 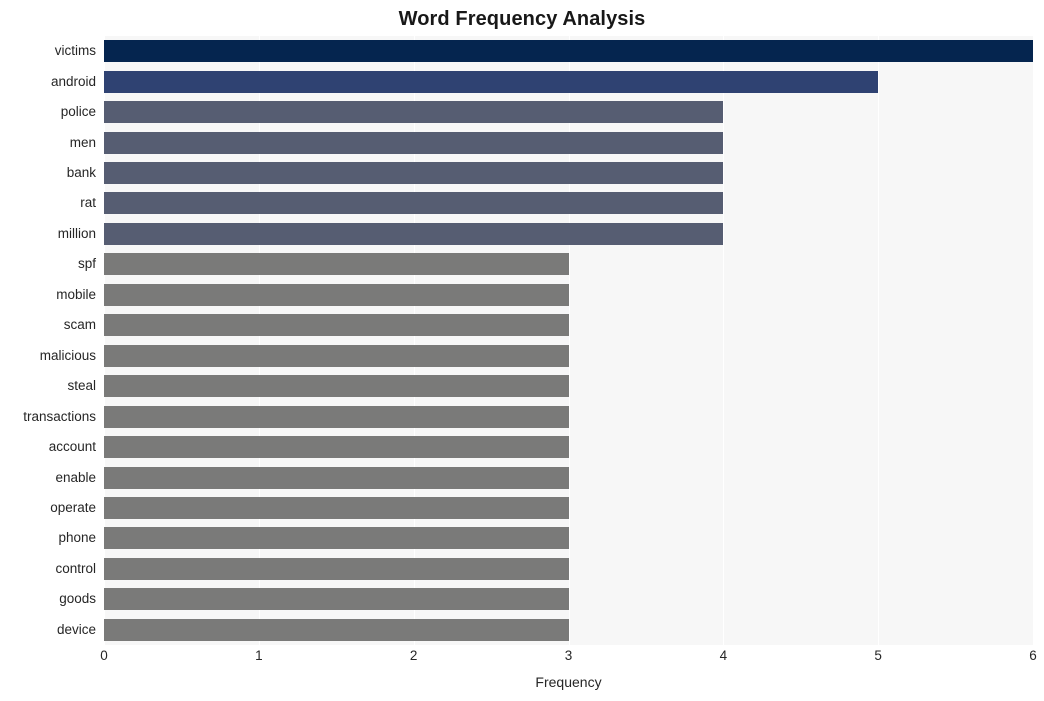 What do you see at coordinates (1033, 655) in the screenshot?
I see `x-axis-tick-label: 6` at bounding box center [1033, 655].